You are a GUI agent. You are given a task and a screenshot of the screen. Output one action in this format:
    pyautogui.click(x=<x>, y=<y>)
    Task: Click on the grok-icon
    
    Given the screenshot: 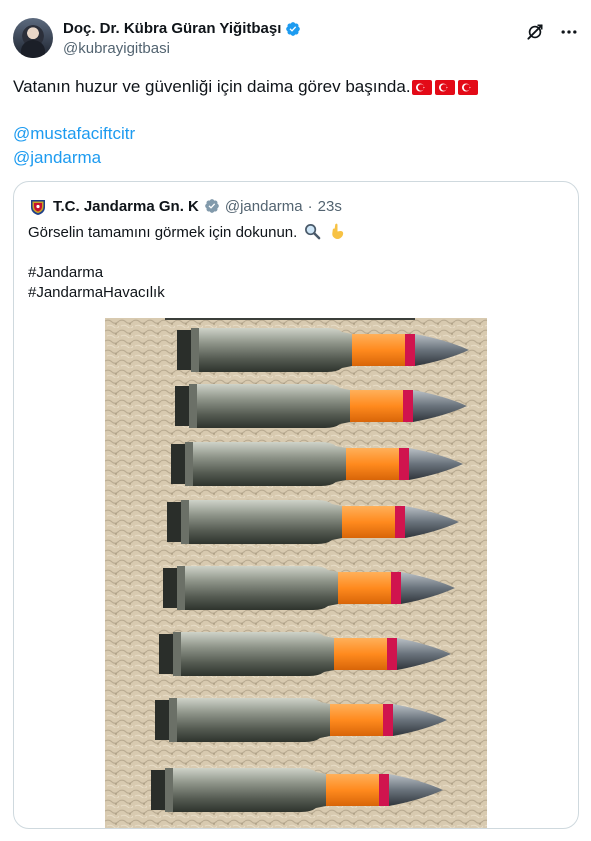 What is the action you would take?
    pyautogui.click(x=535, y=32)
    